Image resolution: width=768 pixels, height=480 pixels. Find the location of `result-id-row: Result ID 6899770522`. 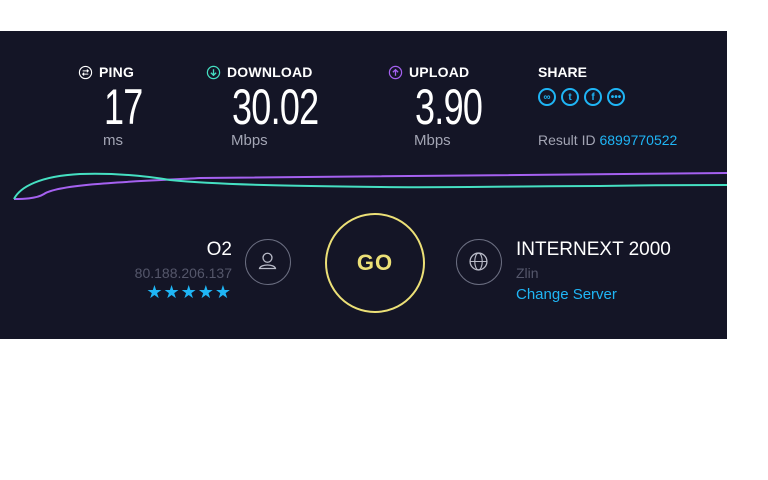

result-id-row: Result ID 6899770522 is located at coordinates (607, 140).